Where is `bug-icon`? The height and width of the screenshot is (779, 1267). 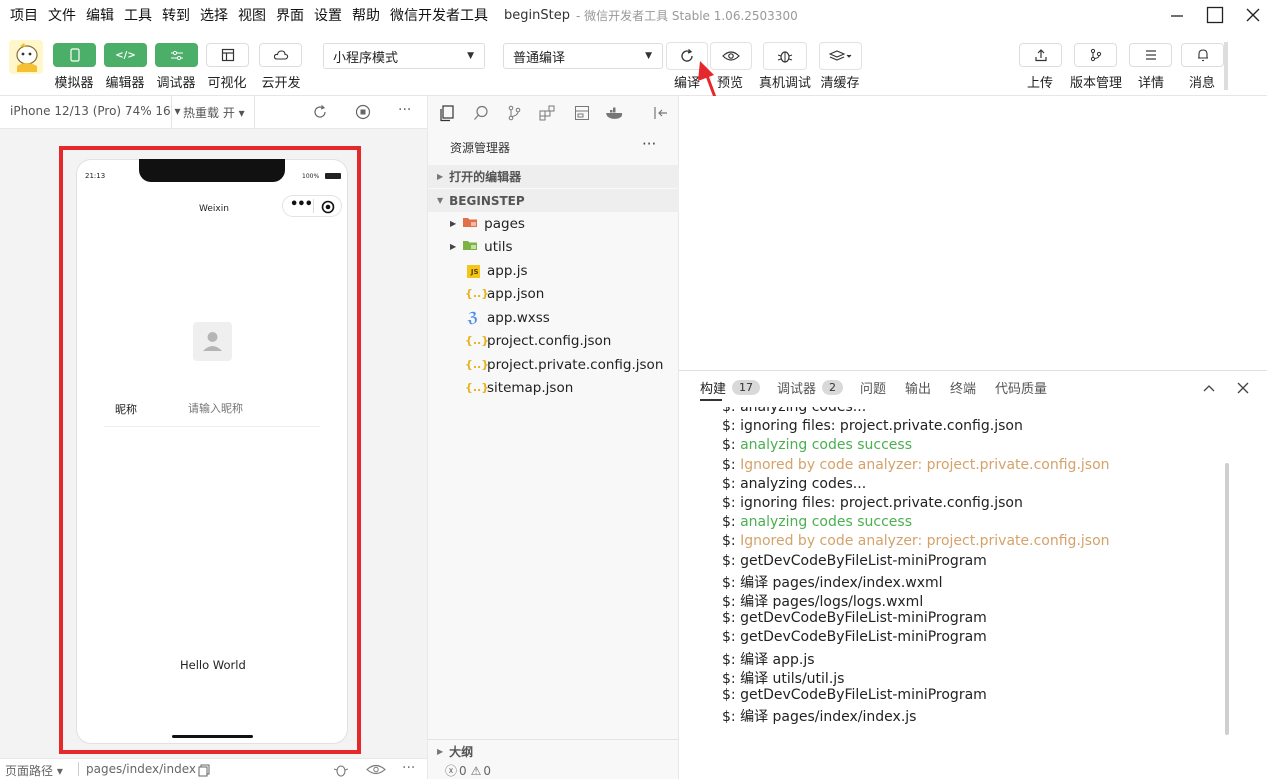
bug-icon is located at coordinates (341, 770).